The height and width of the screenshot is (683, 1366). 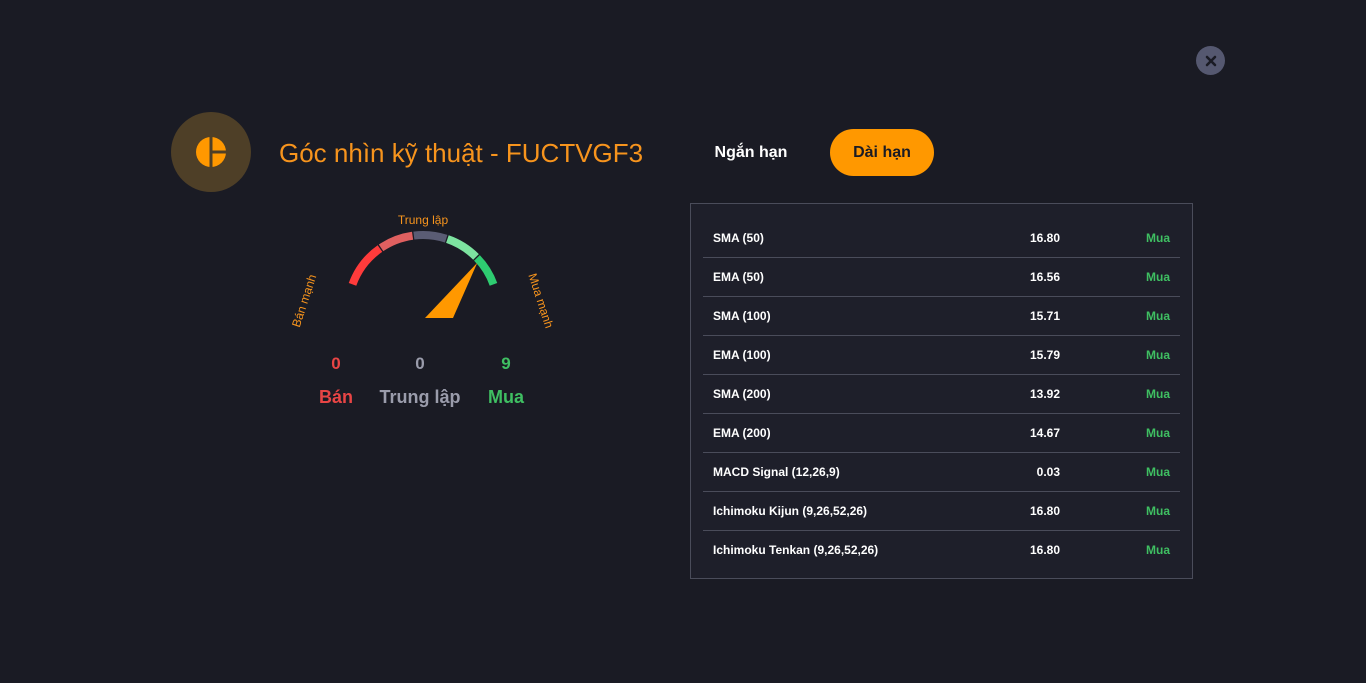 I want to click on indicator-name: Ichimoku Kijun (9,26,52,26), so click(x=790, y=511).